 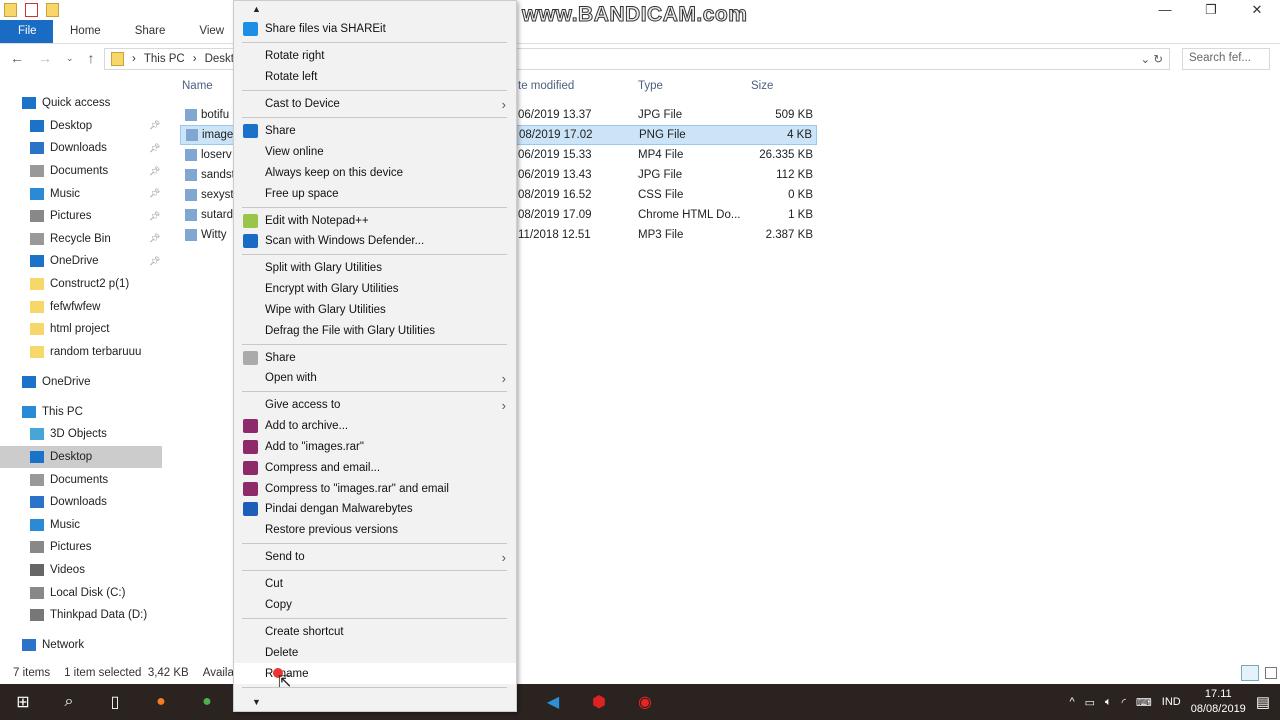 What do you see at coordinates (10, 10) in the screenshot?
I see `folder-icon` at bounding box center [10, 10].